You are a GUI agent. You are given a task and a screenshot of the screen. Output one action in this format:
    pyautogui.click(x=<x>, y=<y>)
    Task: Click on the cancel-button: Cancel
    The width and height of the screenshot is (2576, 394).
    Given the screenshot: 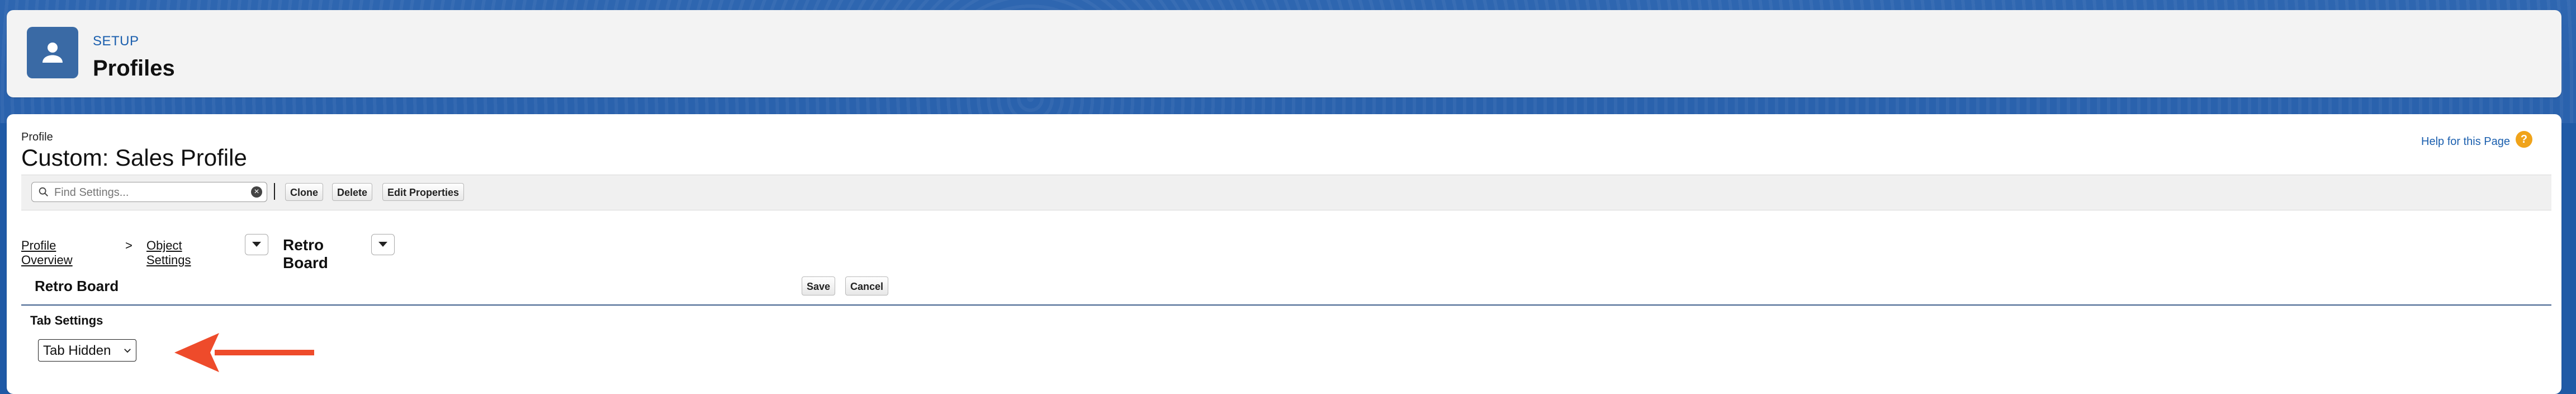 What is the action you would take?
    pyautogui.click(x=867, y=286)
    